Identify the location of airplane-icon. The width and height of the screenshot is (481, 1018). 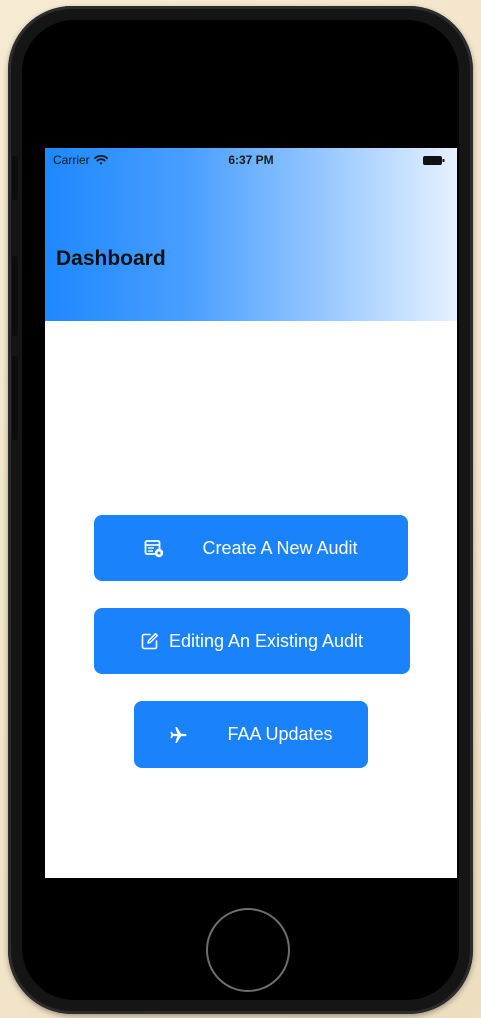
(179, 735).